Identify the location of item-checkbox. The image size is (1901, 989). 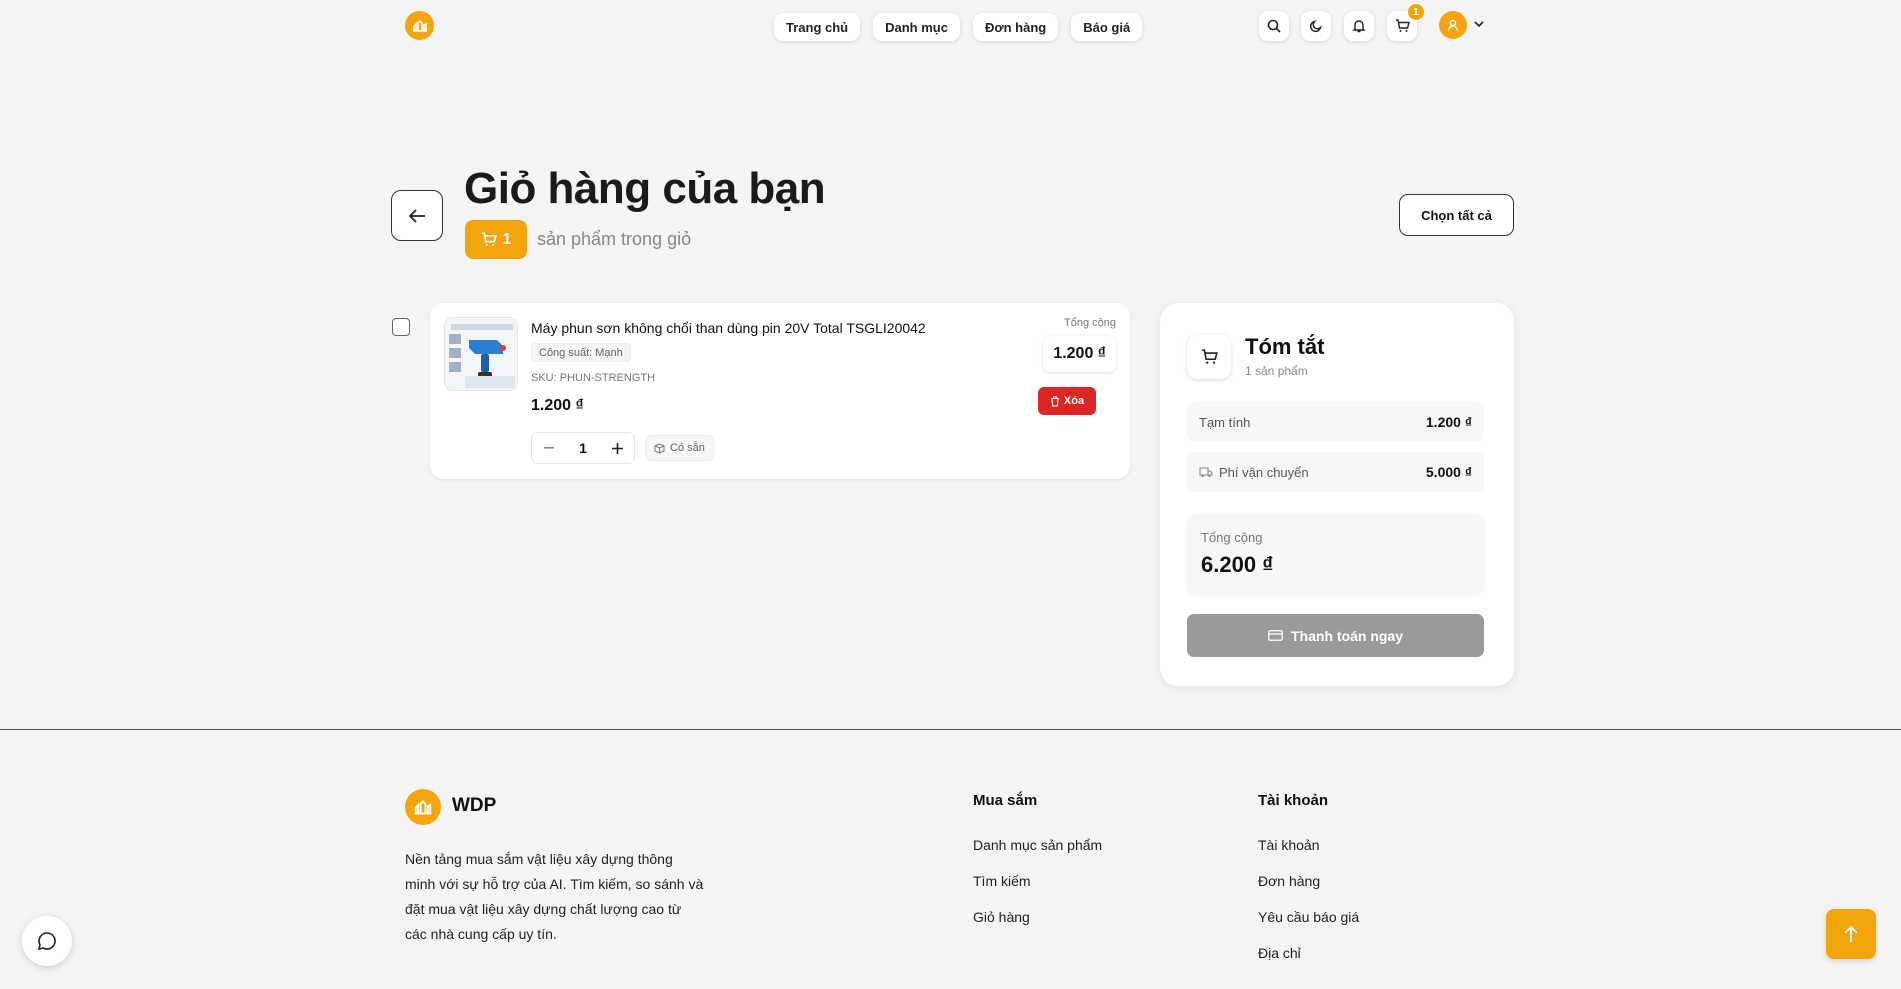
(401, 327).